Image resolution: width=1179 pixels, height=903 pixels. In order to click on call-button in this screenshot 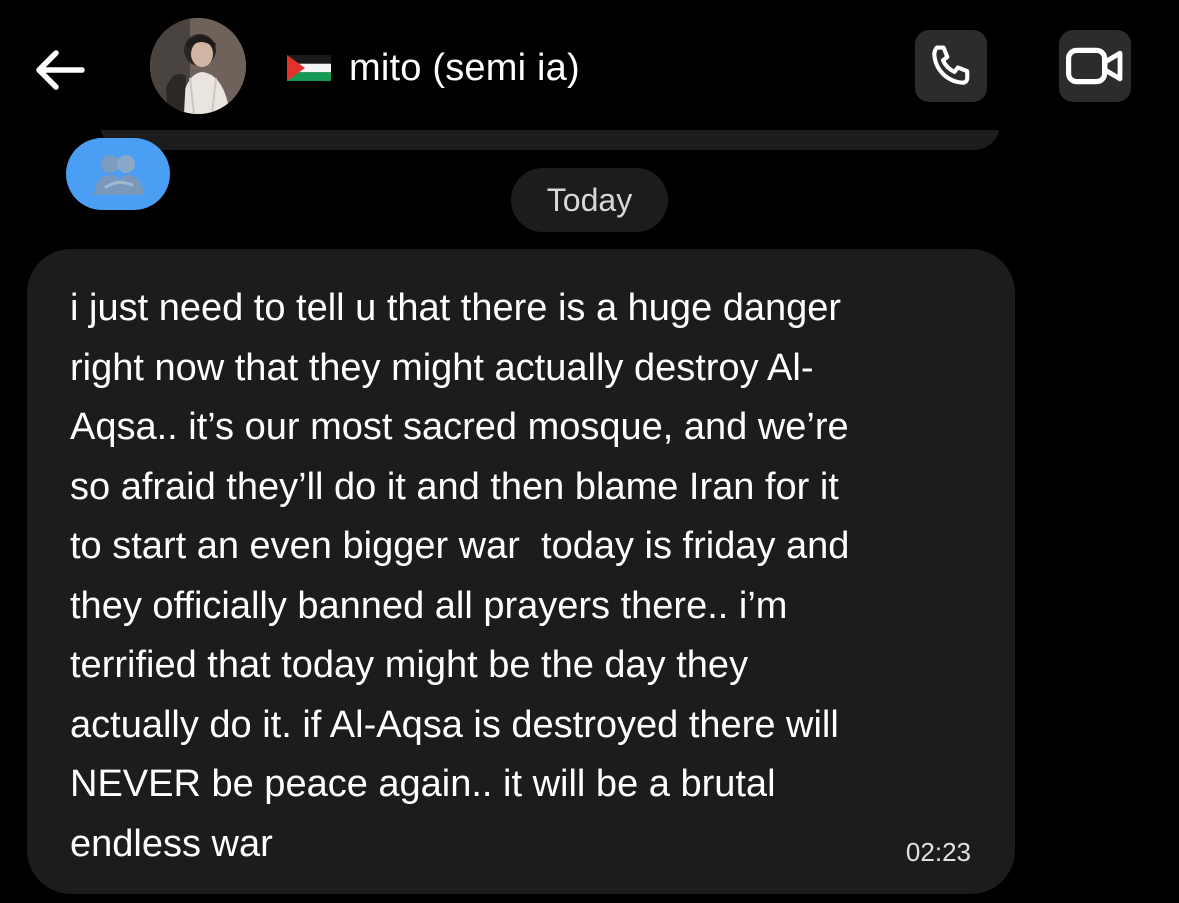, I will do `click(951, 66)`.